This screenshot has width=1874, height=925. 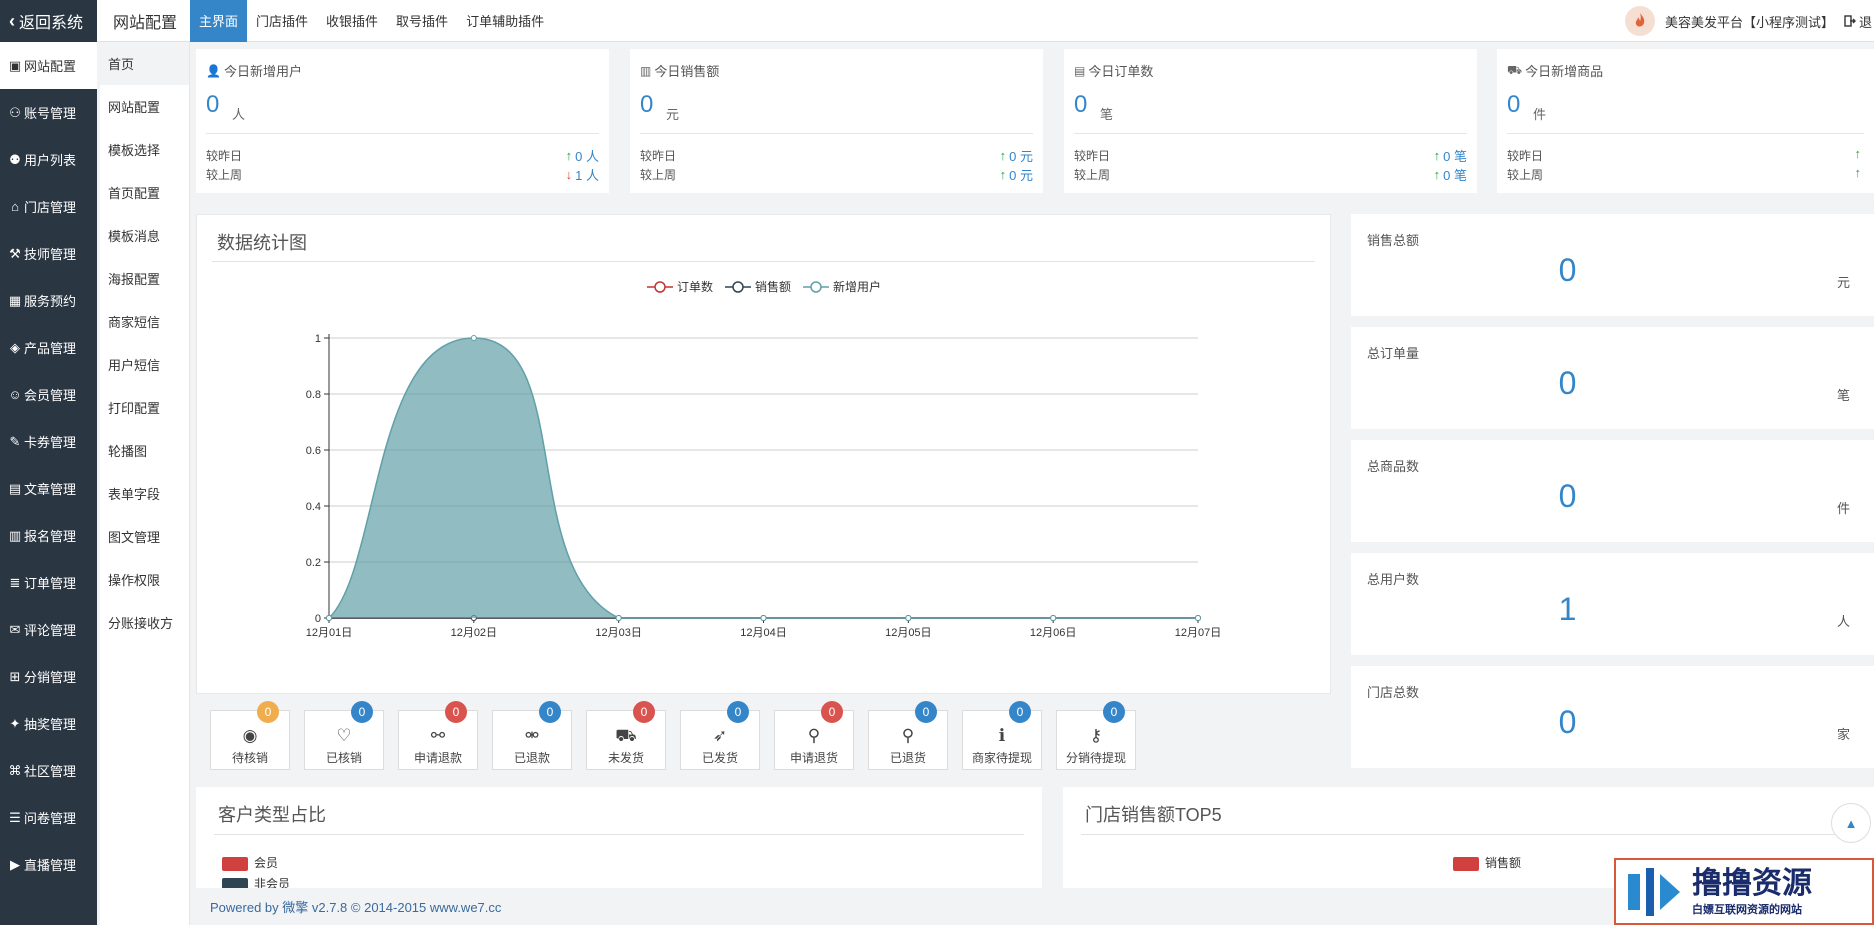 What do you see at coordinates (680, 286) in the screenshot?
I see `legend-item: 订单数` at bounding box center [680, 286].